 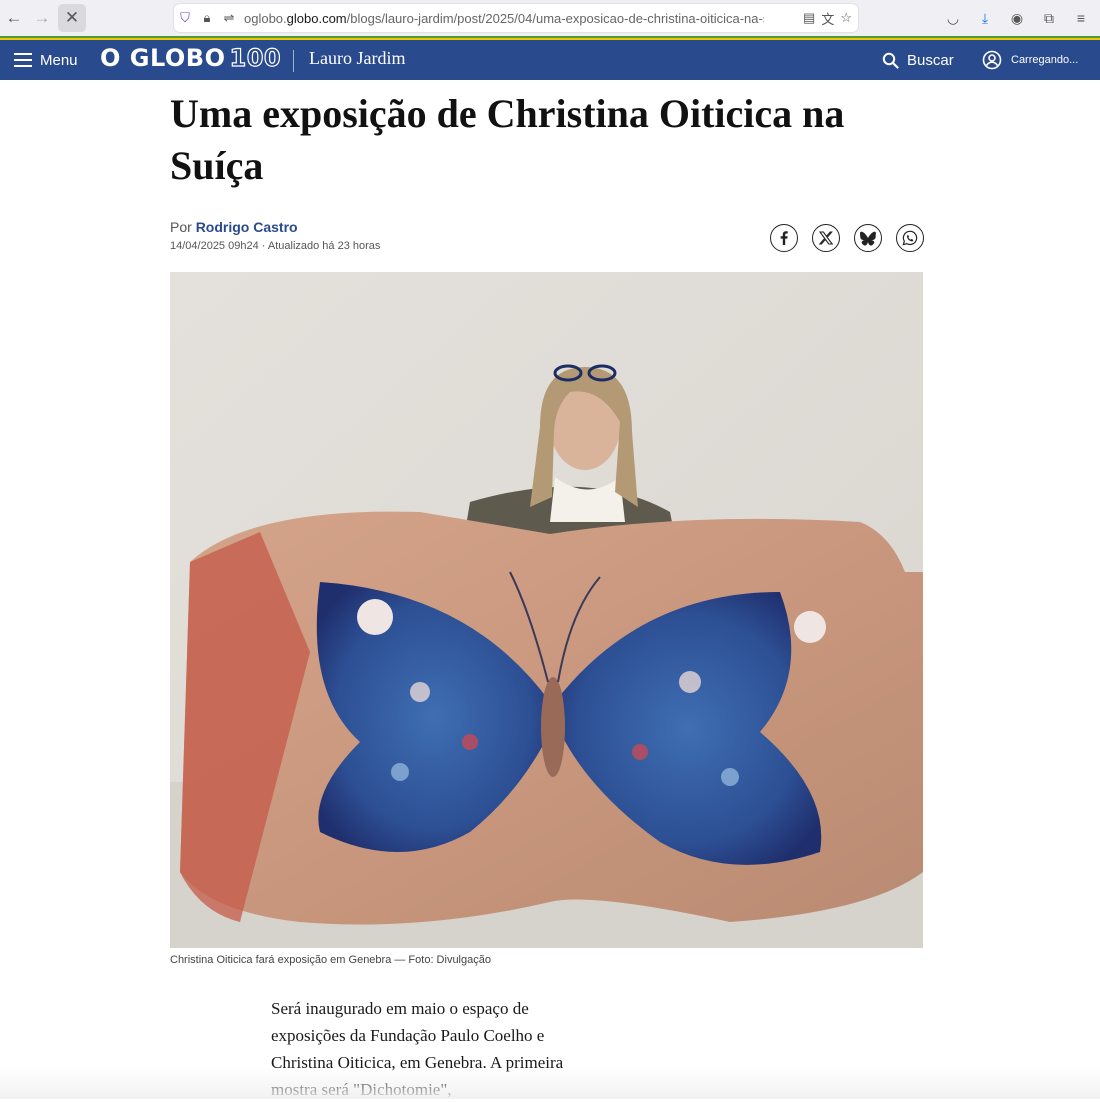 What do you see at coordinates (809, 18) in the screenshot?
I see `reader-view-icon: ▤` at bounding box center [809, 18].